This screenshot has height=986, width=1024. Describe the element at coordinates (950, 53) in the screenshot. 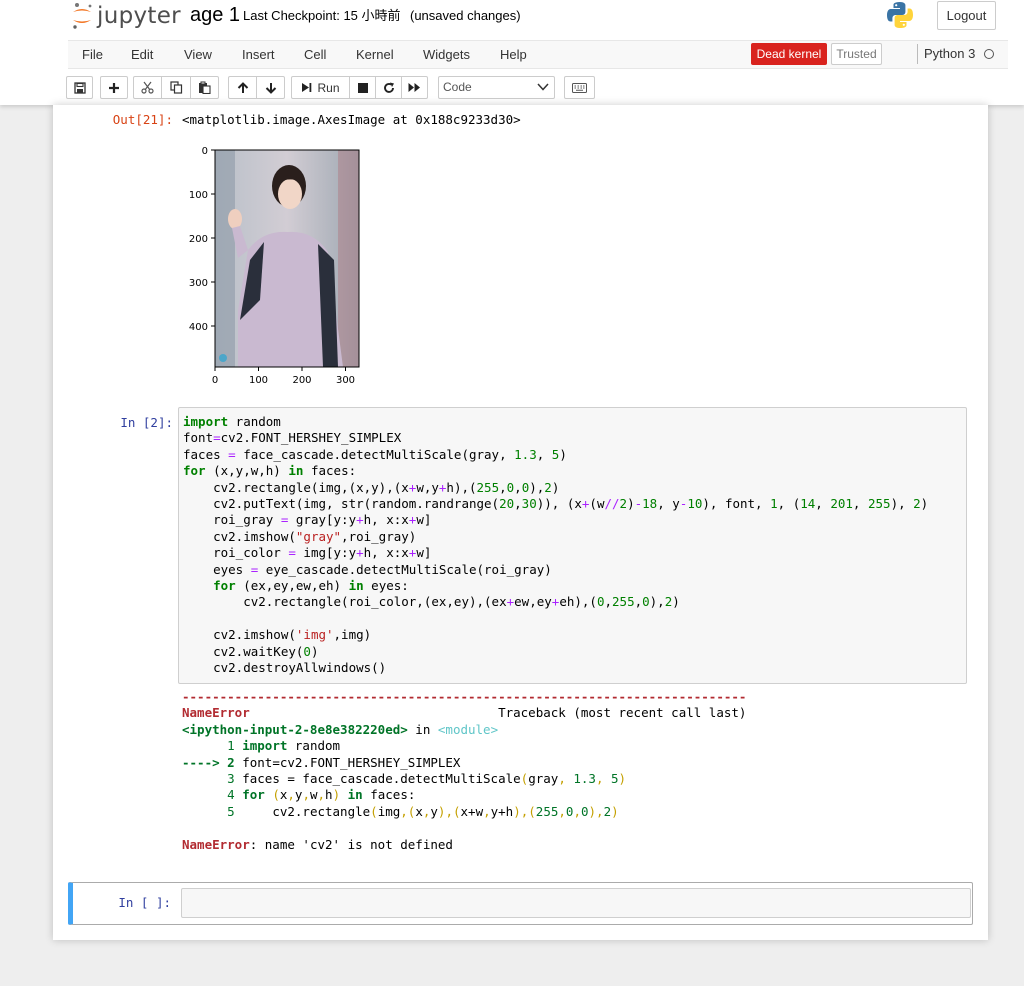

I see `kernel-name: Python 3` at that location.